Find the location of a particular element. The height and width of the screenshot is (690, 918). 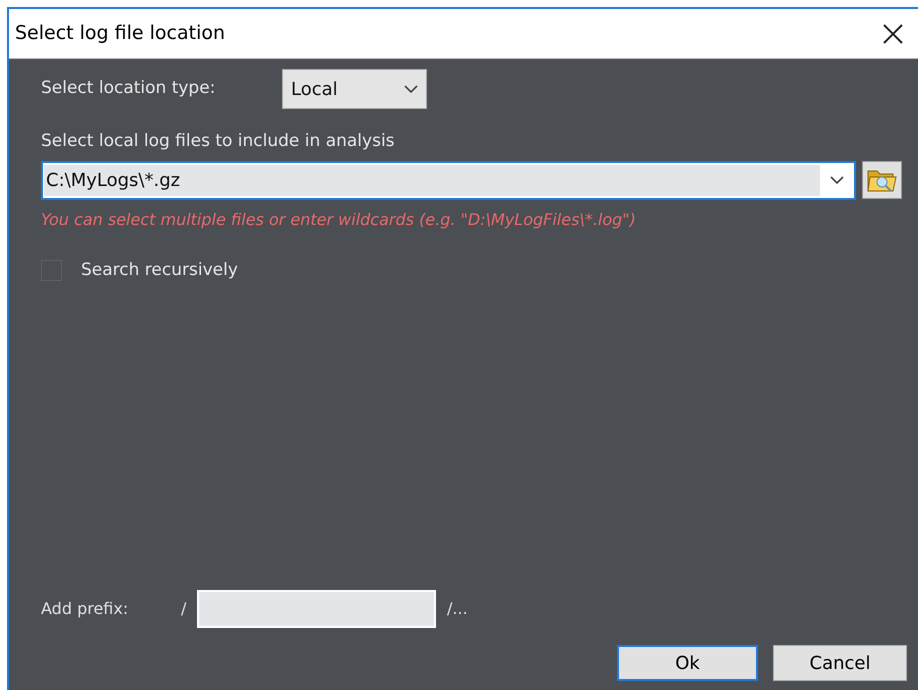

slash-text: / is located at coordinates (184, 609).